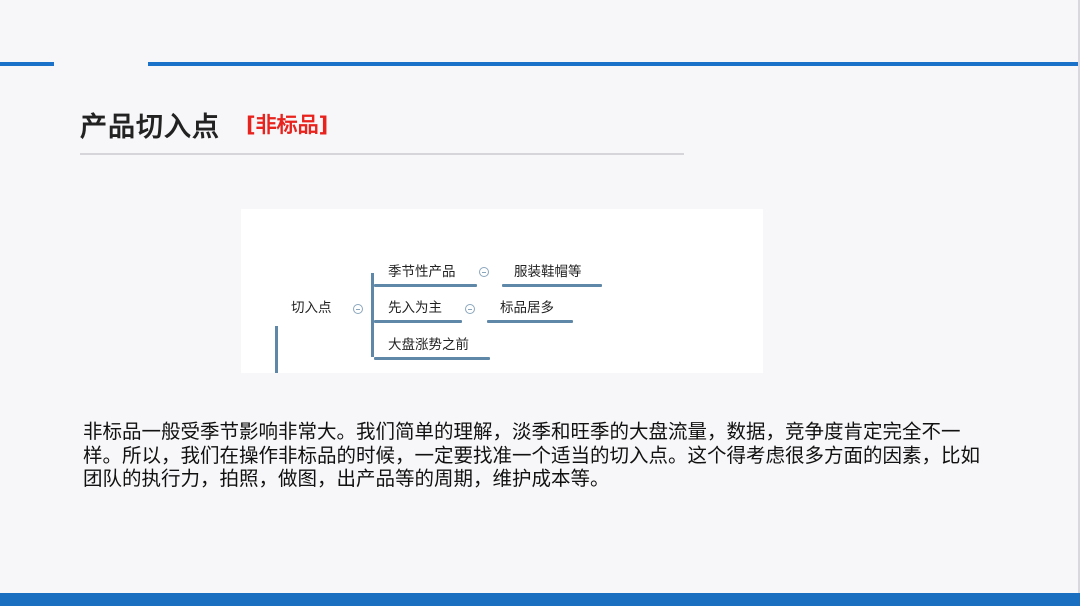 Image resolution: width=1080 pixels, height=606 pixels. What do you see at coordinates (311, 308) in the screenshot?
I see `mindmap-root: 切入点` at bounding box center [311, 308].